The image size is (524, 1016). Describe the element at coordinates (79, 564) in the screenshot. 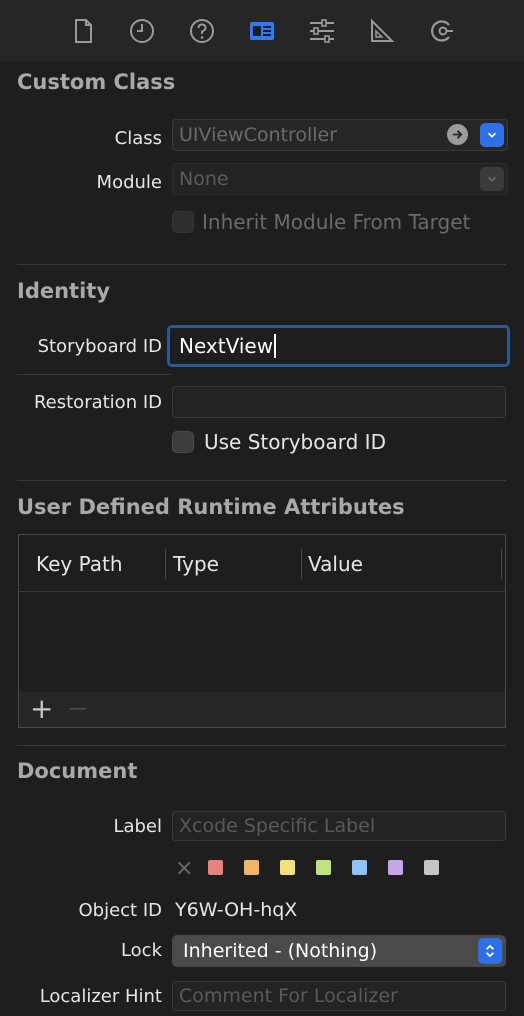

I see `key-path-column-header: Key Path` at that location.